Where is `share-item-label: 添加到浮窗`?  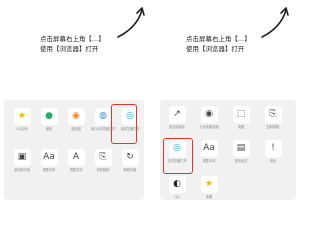 share-item-label: 添加到浮窗 is located at coordinates (22, 170).